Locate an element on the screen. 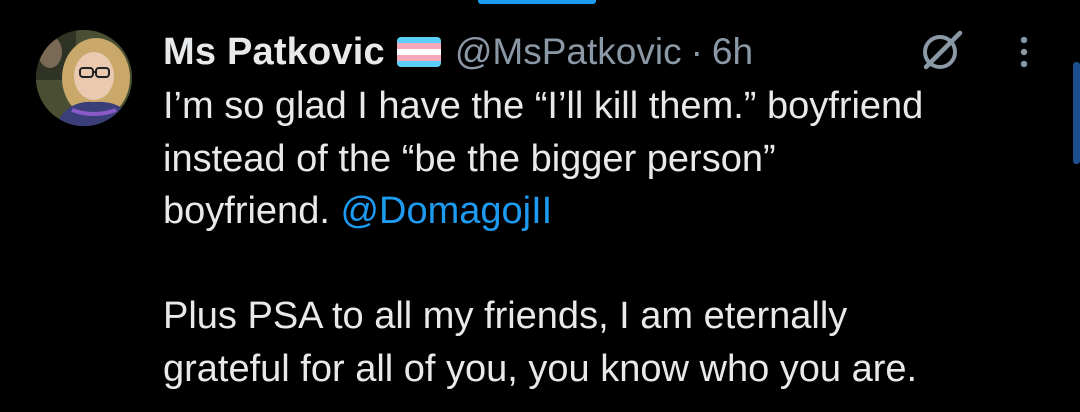  handle: @MsPatkovic is located at coordinates (568, 52).